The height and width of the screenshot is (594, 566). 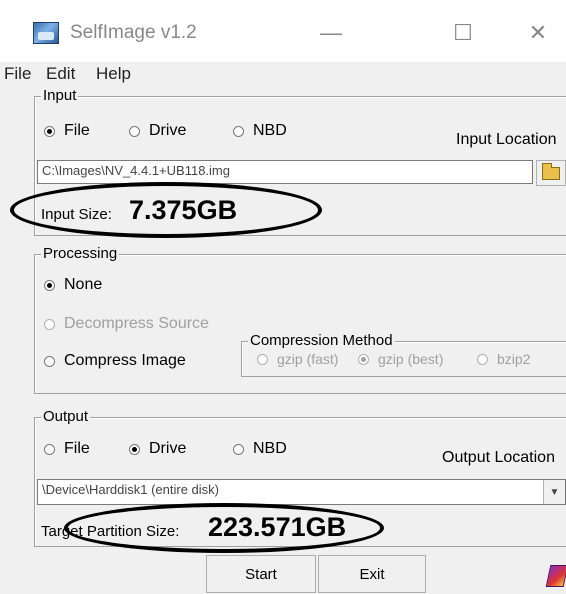 What do you see at coordinates (538, 33) in the screenshot?
I see `close-button: ✕` at bounding box center [538, 33].